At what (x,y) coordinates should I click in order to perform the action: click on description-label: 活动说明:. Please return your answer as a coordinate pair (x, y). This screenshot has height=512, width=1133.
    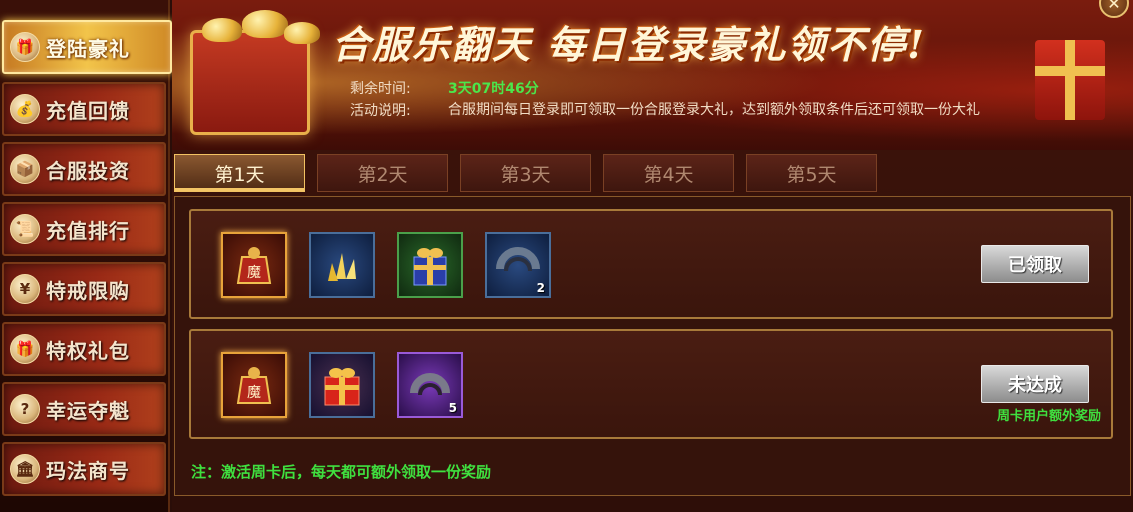
    Looking at the image, I should click on (380, 111).